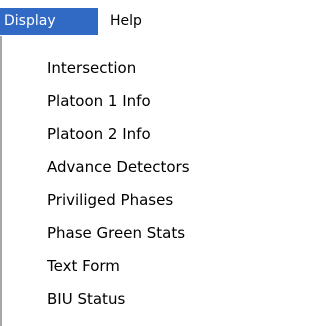 This screenshot has width=320, height=326. I want to click on menu-item-platoon-2-info: Platoon 2 Info, so click(99, 134).